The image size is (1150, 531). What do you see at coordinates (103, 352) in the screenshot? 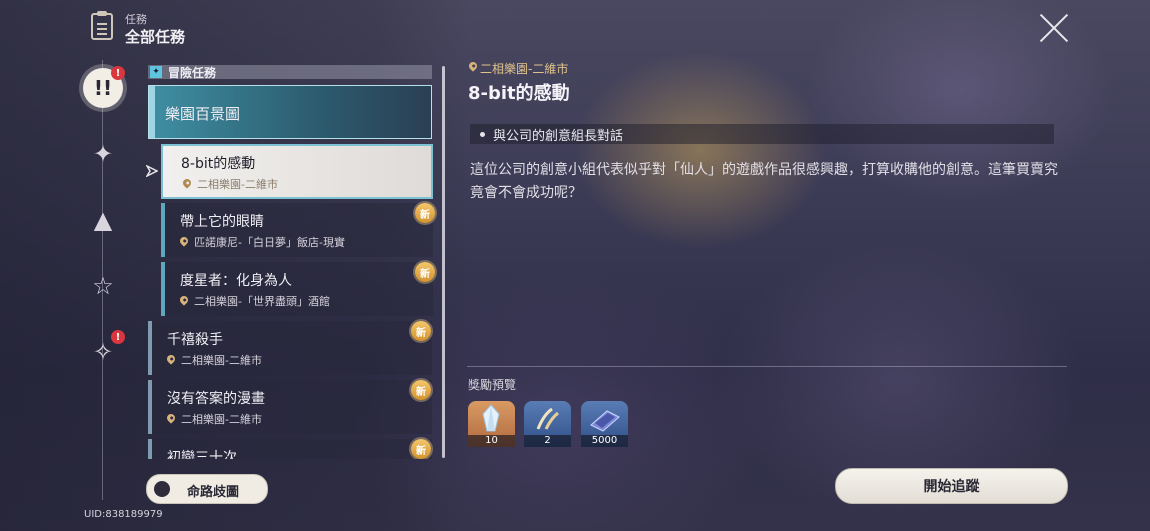
I see `sparkle-icon: ✧` at bounding box center [103, 352].